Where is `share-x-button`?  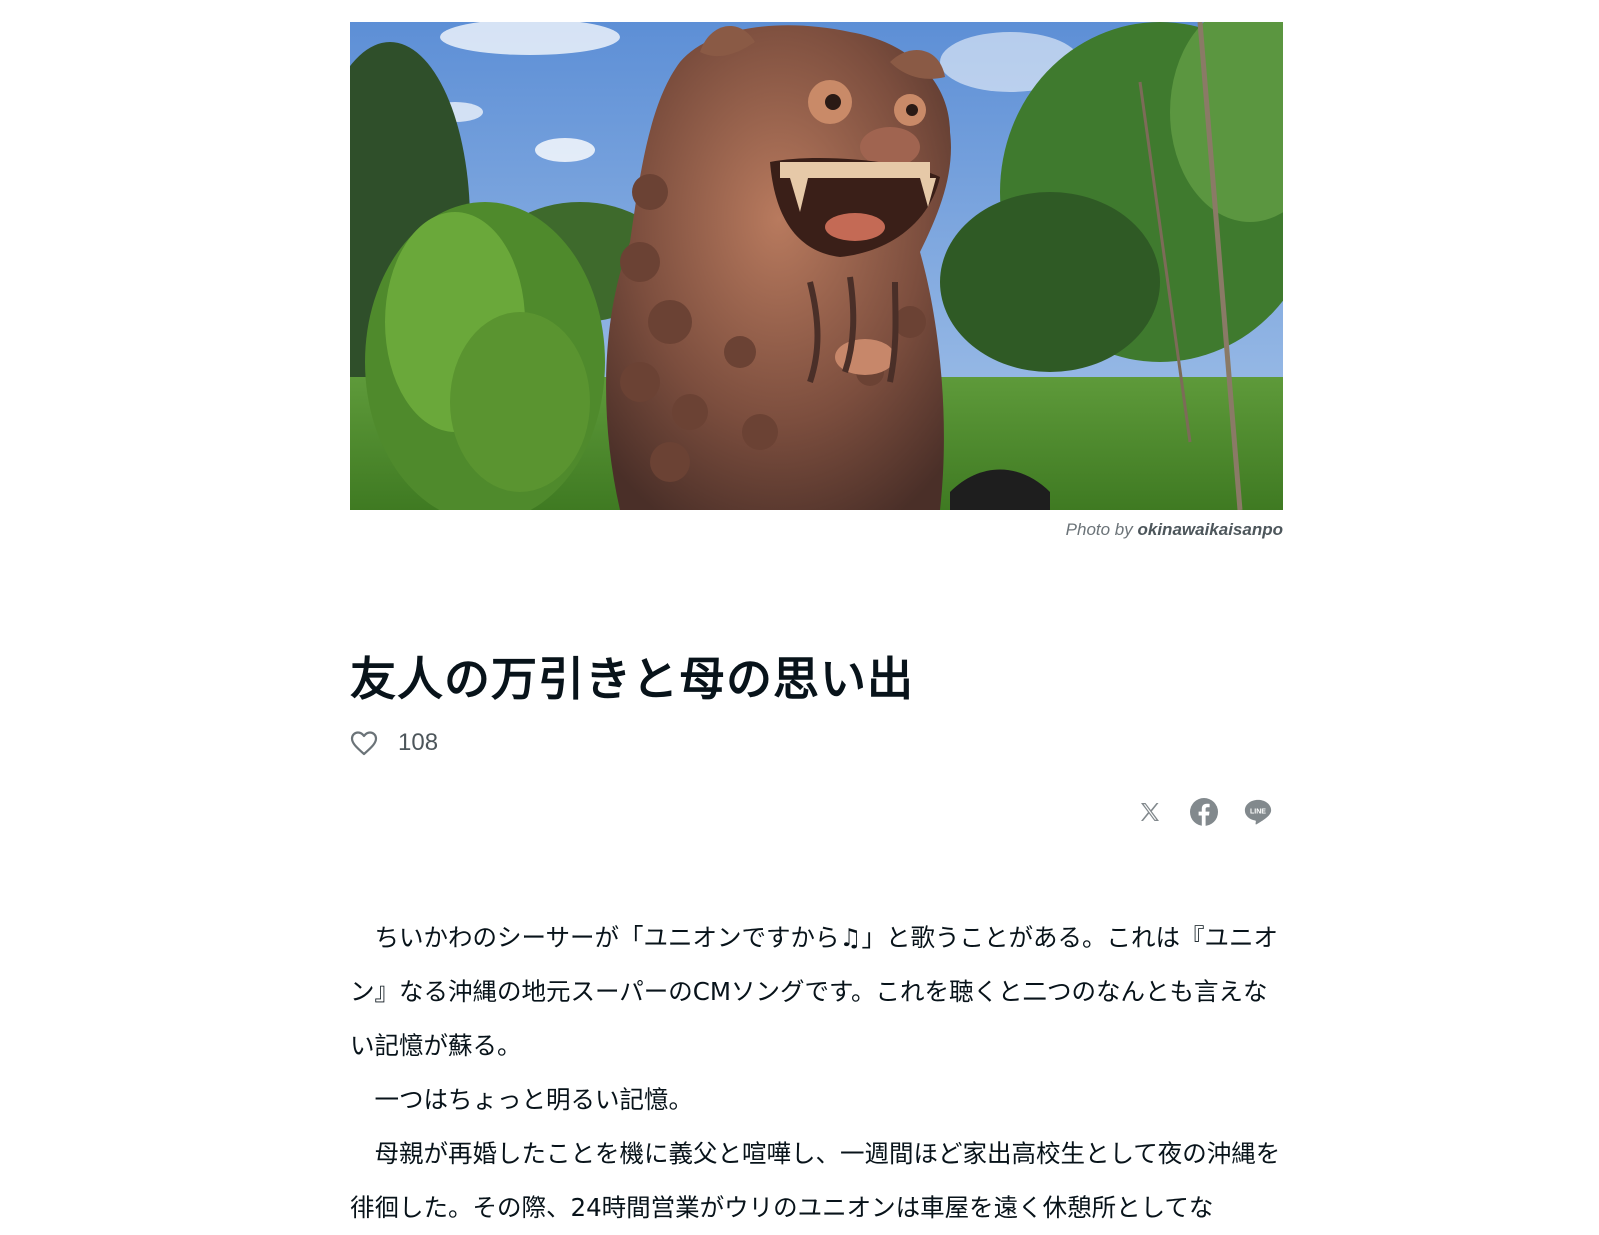 share-x-button is located at coordinates (1150, 812).